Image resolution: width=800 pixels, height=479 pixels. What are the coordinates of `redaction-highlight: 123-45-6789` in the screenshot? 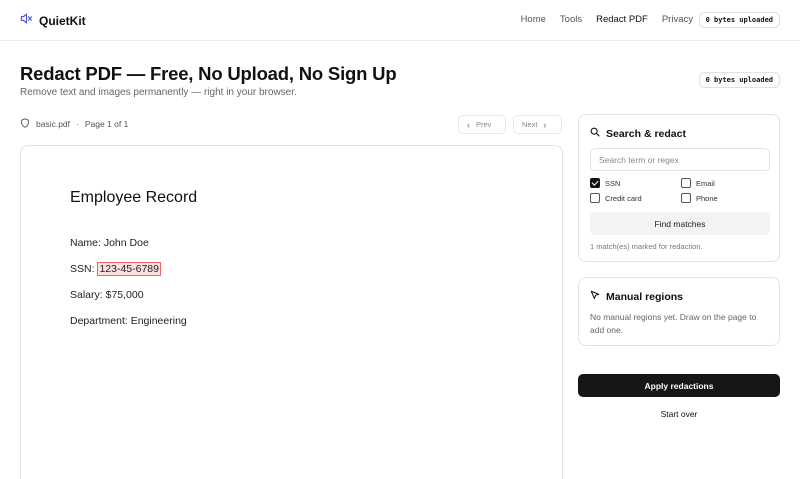 It's located at (129, 269).